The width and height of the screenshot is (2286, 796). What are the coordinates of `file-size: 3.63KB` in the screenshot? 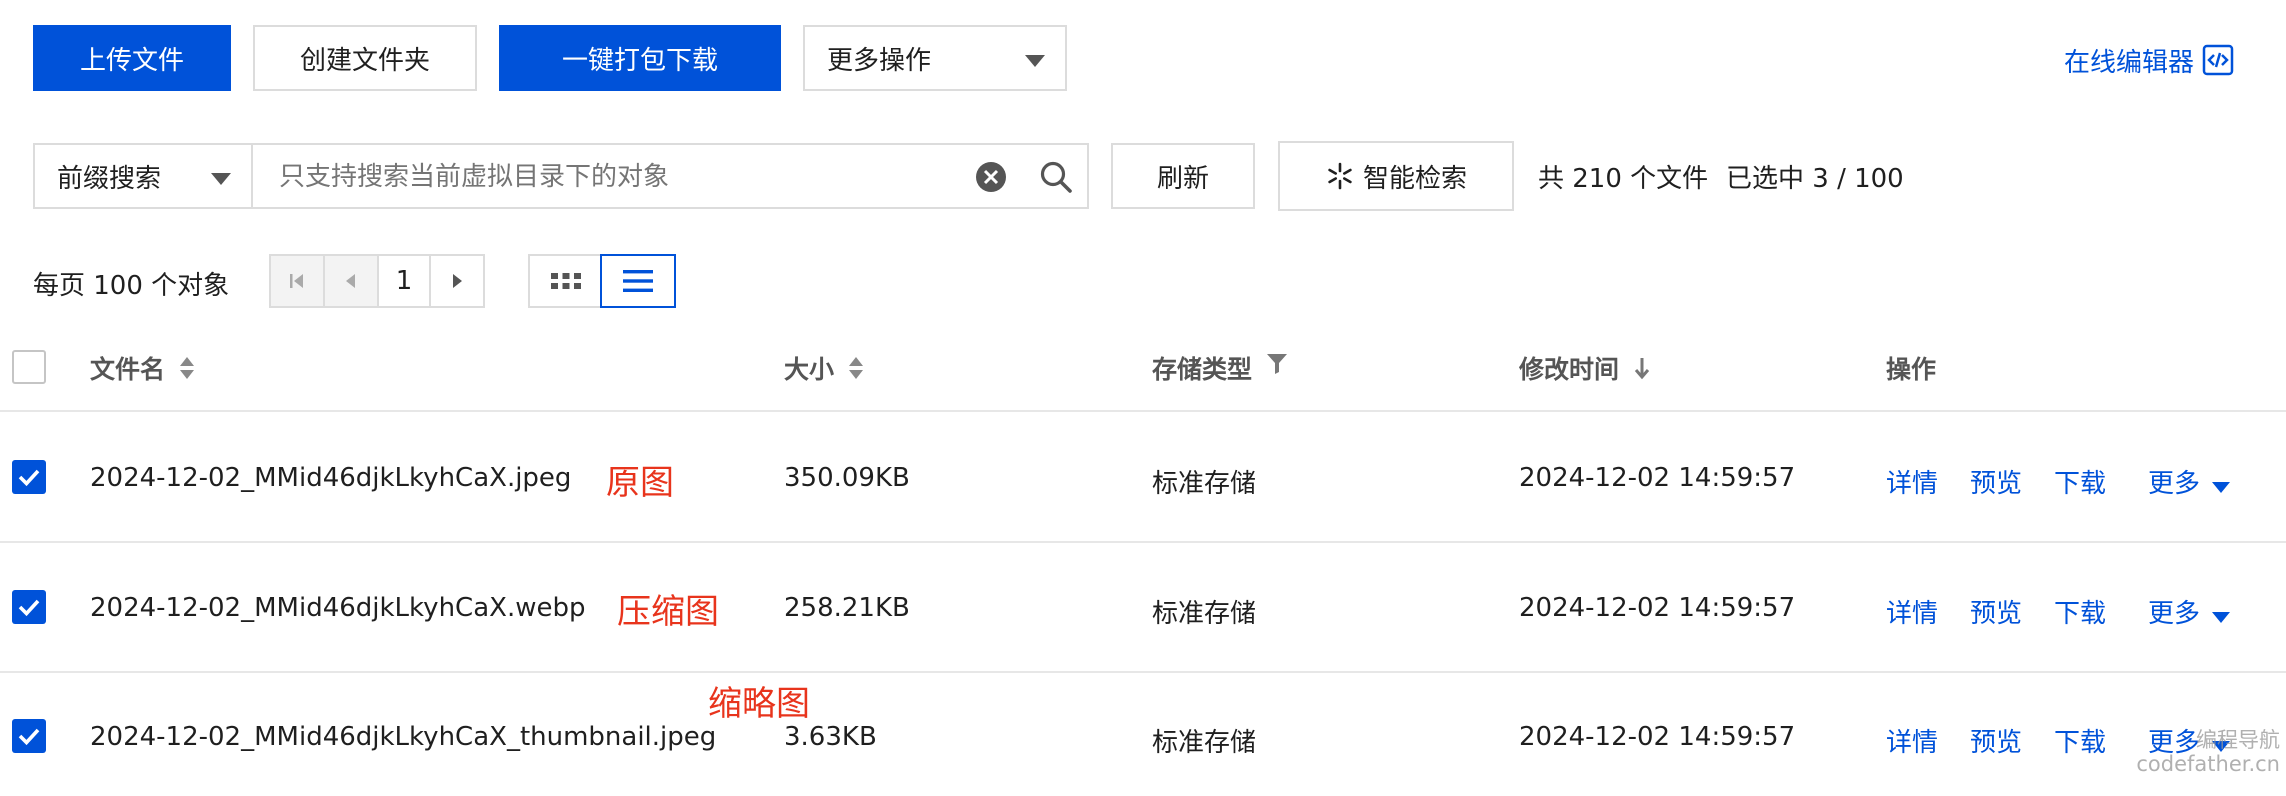 It's located at (830, 737).